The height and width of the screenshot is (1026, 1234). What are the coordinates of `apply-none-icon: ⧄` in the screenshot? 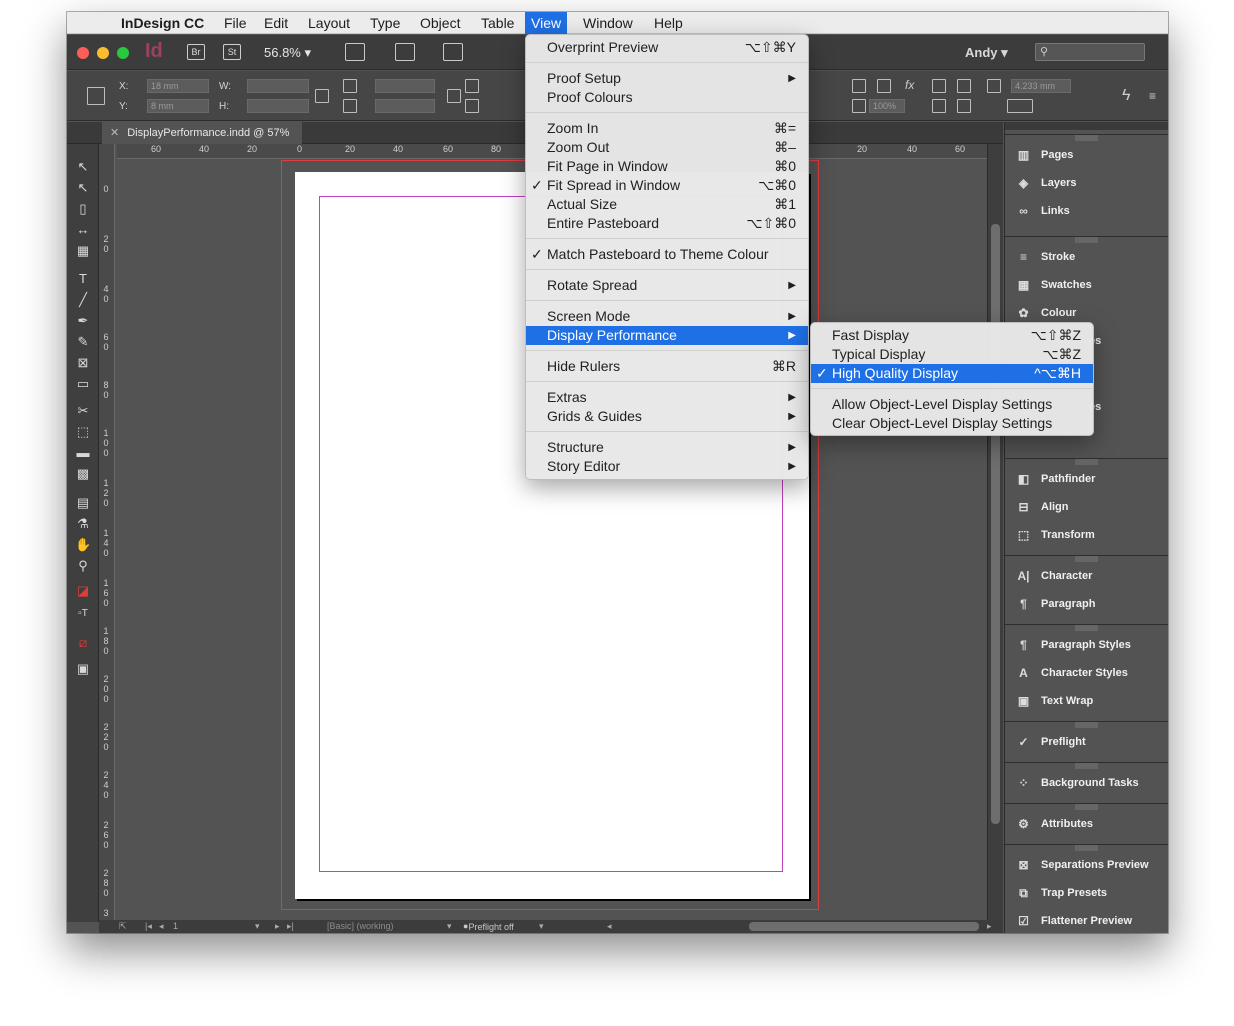 It's located at (83, 643).